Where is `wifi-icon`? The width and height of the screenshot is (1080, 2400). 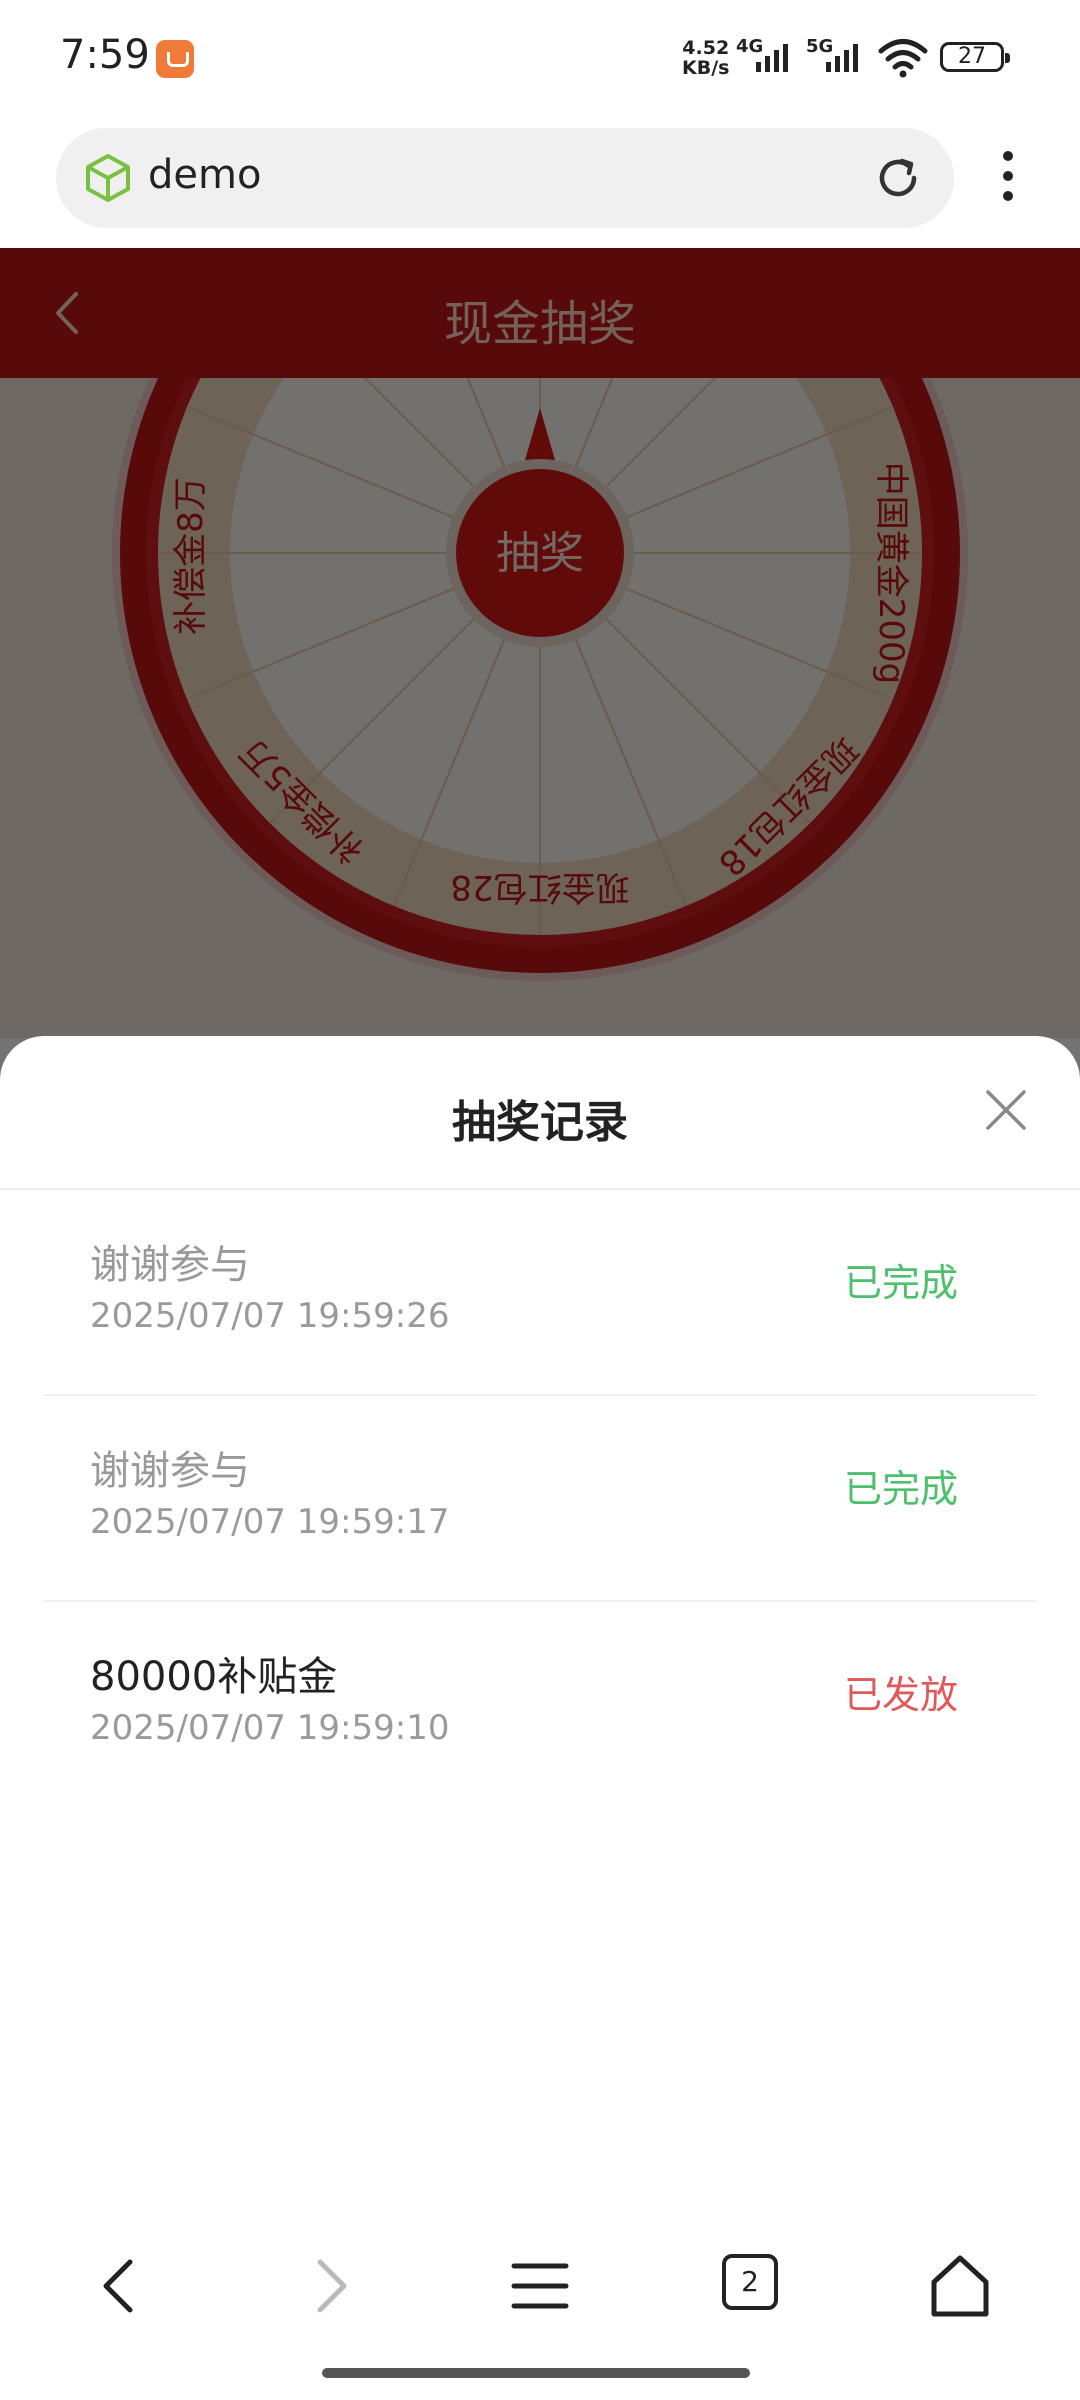
wifi-icon is located at coordinates (903, 58).